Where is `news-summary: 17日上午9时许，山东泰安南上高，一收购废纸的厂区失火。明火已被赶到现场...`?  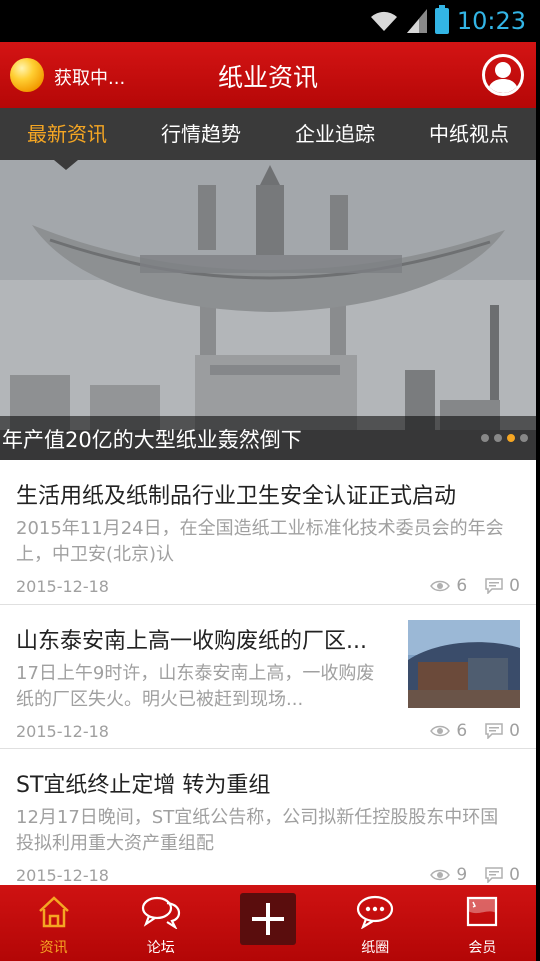 news-summary: 17日上午9时许，山东泰安南上高，一收购废纸的厂区失火。明火已被赶到现场... is located at coordinates (195, 686).